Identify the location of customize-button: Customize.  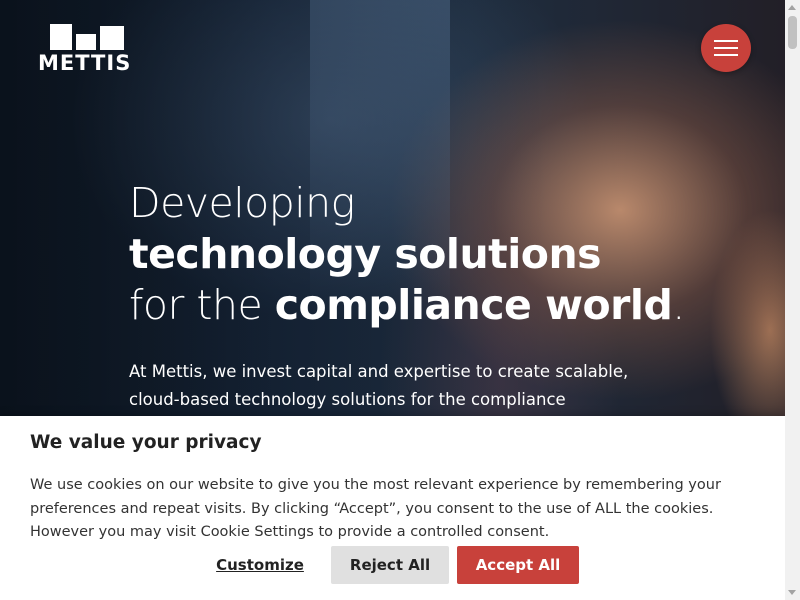
(260, 565).